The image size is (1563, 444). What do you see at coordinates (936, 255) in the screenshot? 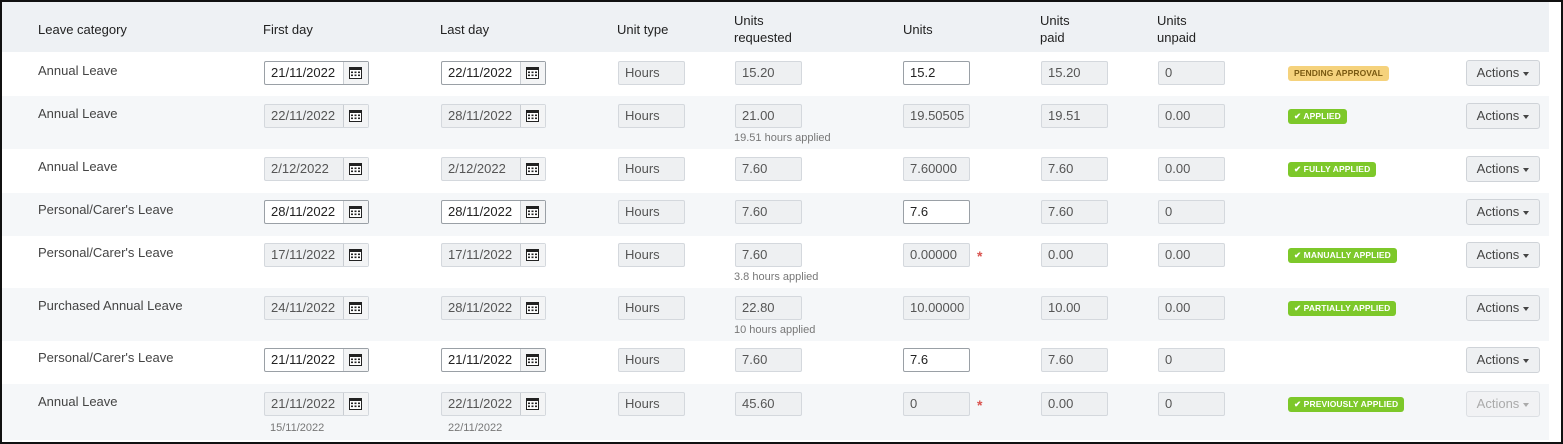
I see `units-input: 0.00000` at bounding box center [936, 255].